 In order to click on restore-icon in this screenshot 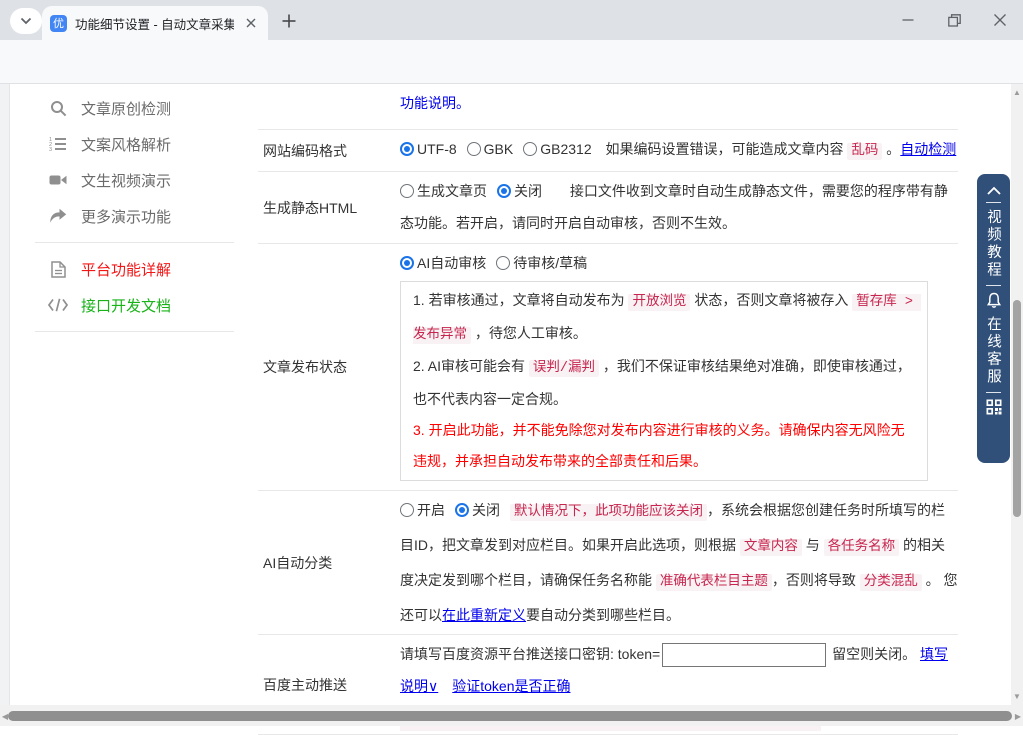, I will do `click(954, 20)`.